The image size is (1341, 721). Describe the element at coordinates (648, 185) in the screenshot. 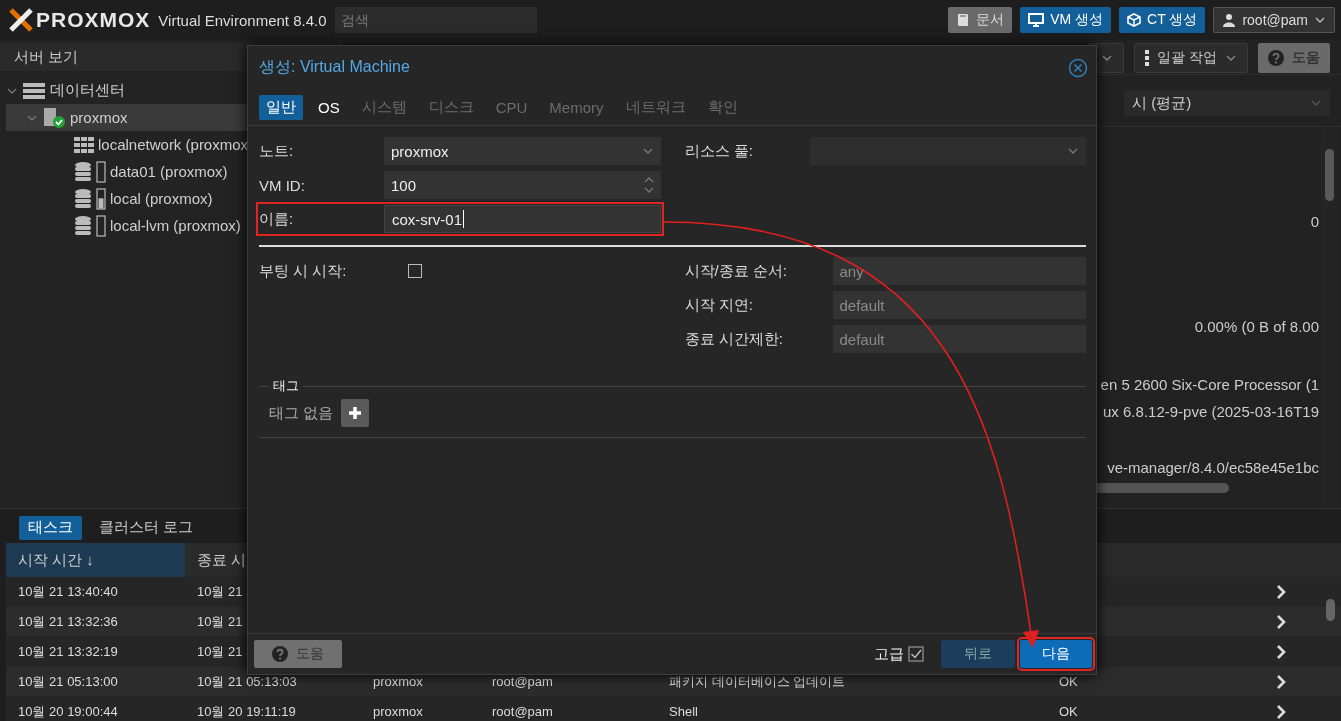

I see `spinner-arrows-icon` at that location.